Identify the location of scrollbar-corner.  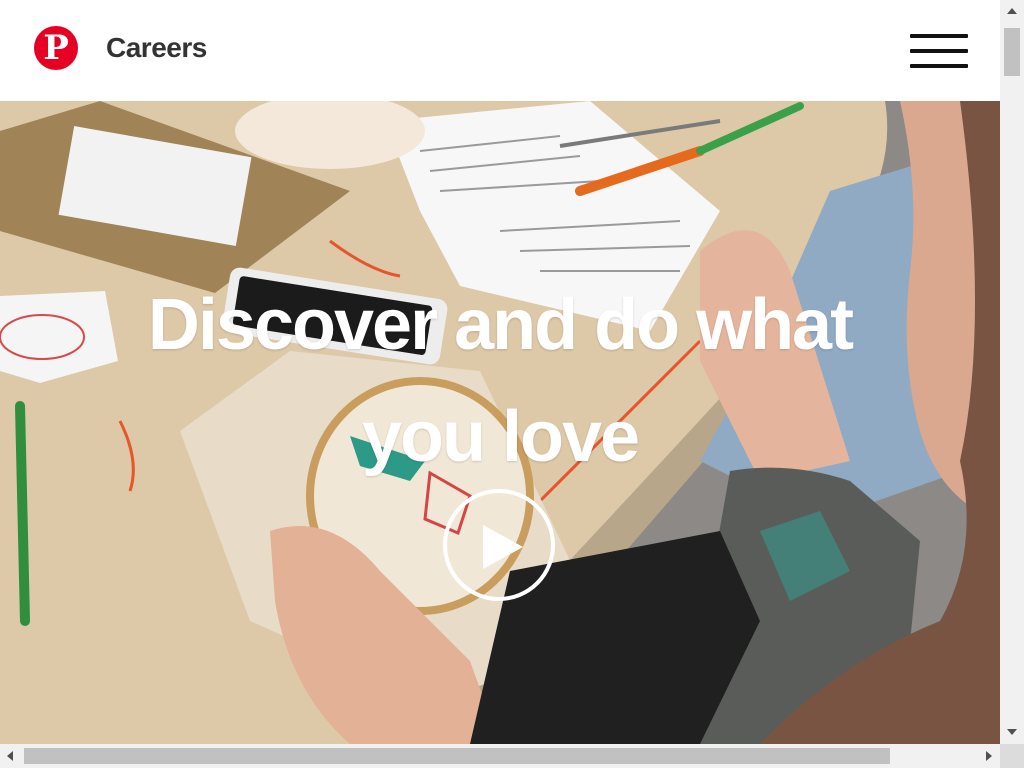
(1012, 756).